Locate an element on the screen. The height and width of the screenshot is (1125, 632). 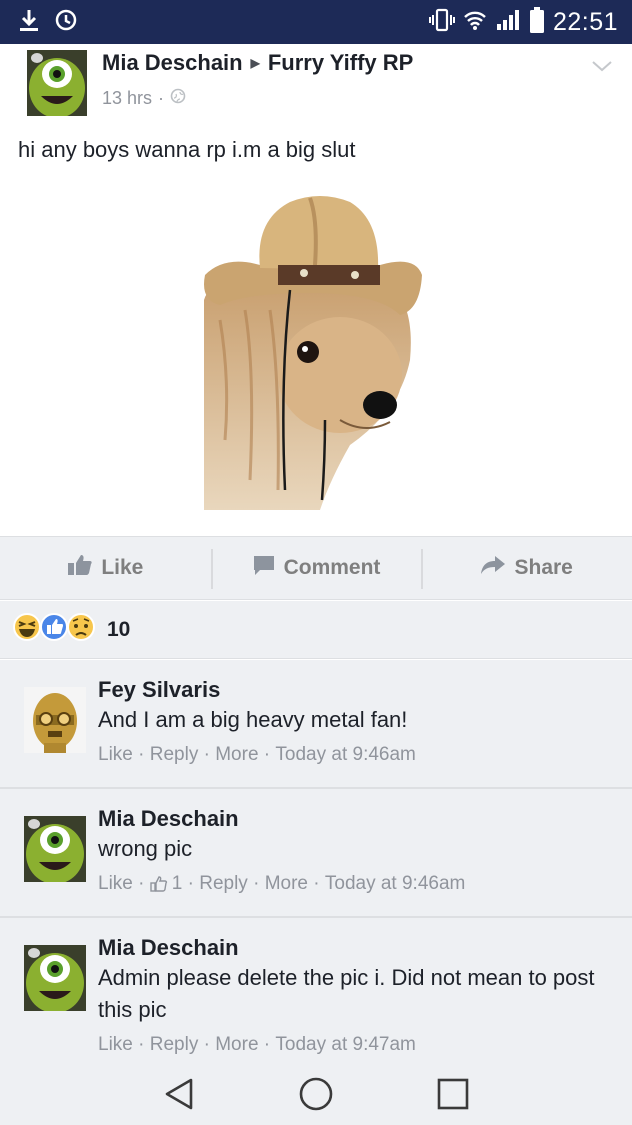
comment-button: Comment is located at coordinates (316, 568).